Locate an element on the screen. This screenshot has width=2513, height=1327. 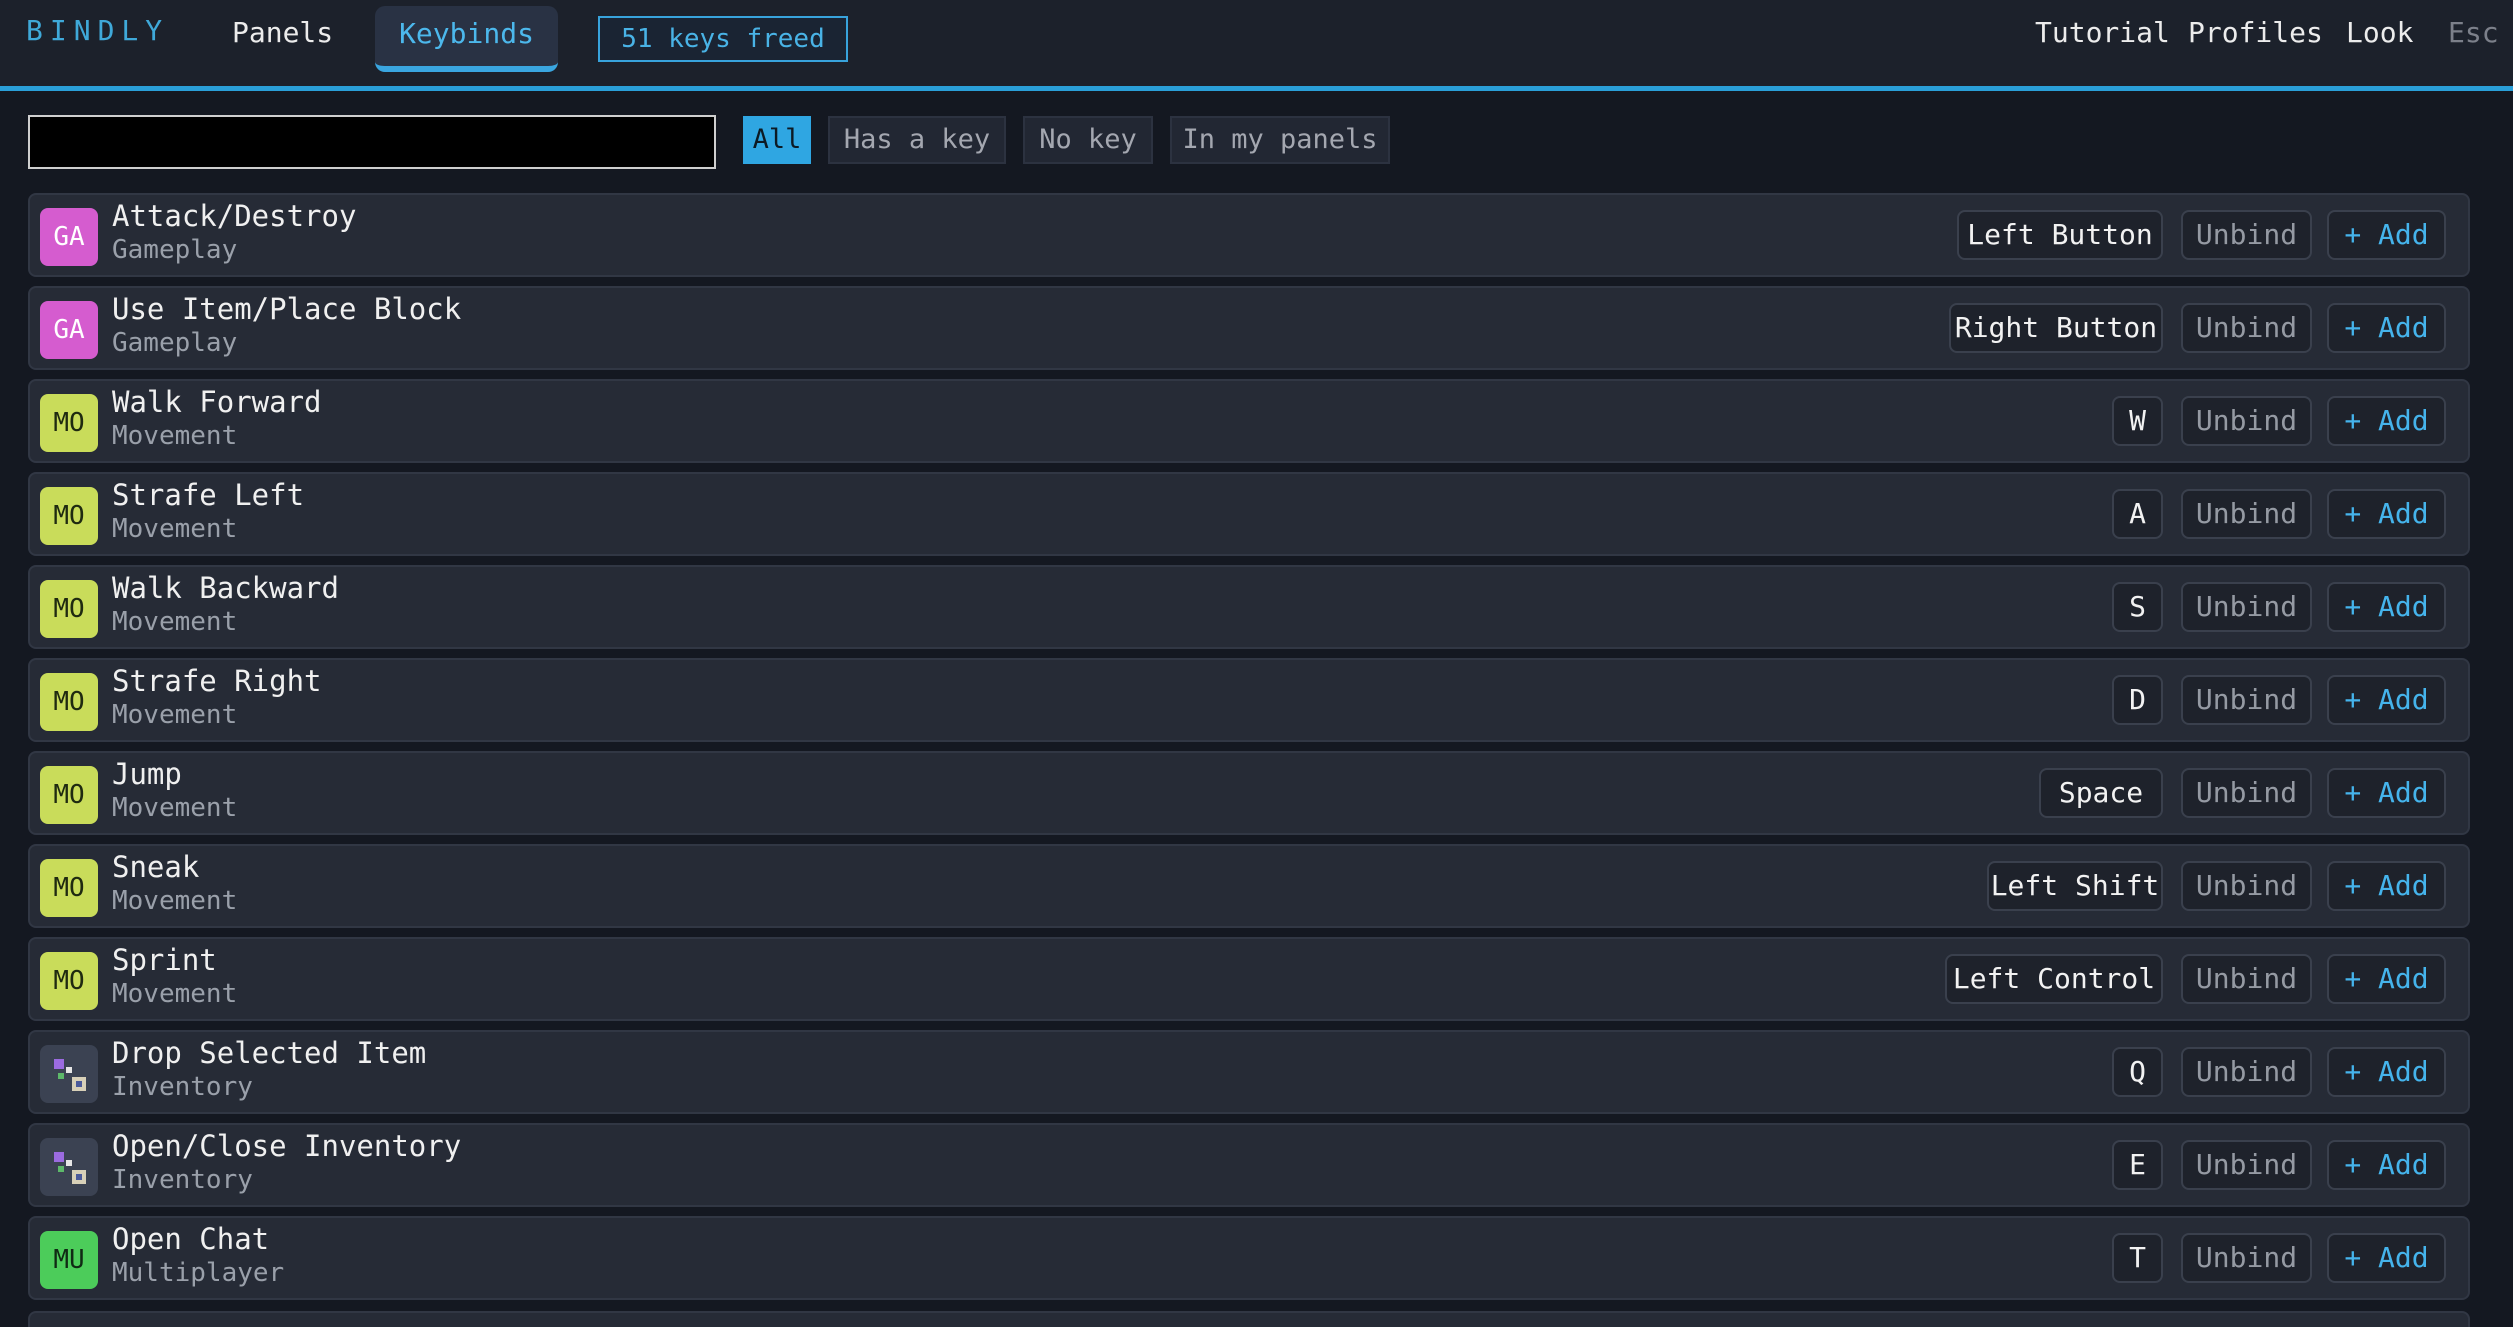
keybind-row: MO Walk Forward Movement W Unbind + Add is located at coordinates (1249, 421).